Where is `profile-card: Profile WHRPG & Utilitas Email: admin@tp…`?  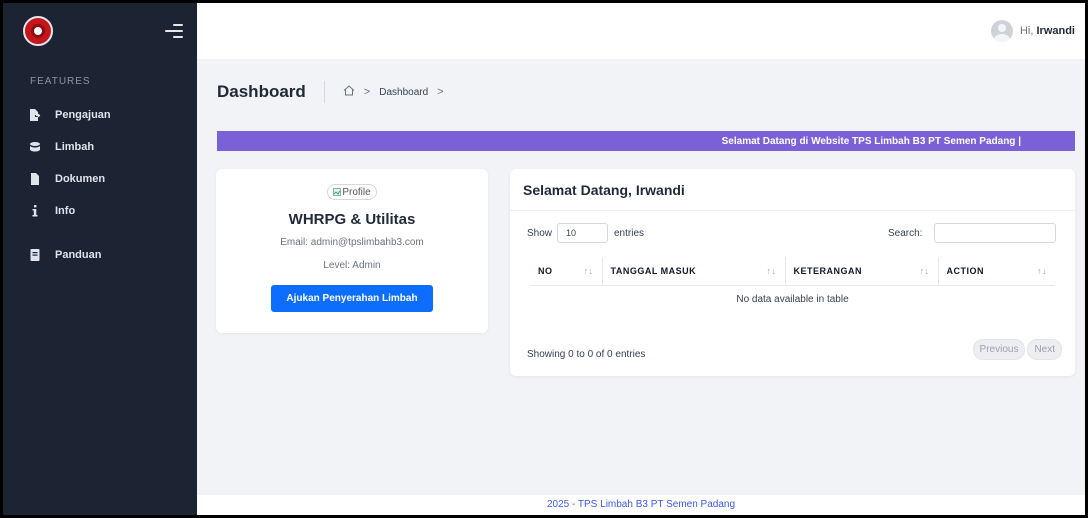 profile-card: Profile WHRPG & Utilitas Email: admin@tp… is located at coordinates (352, 251).